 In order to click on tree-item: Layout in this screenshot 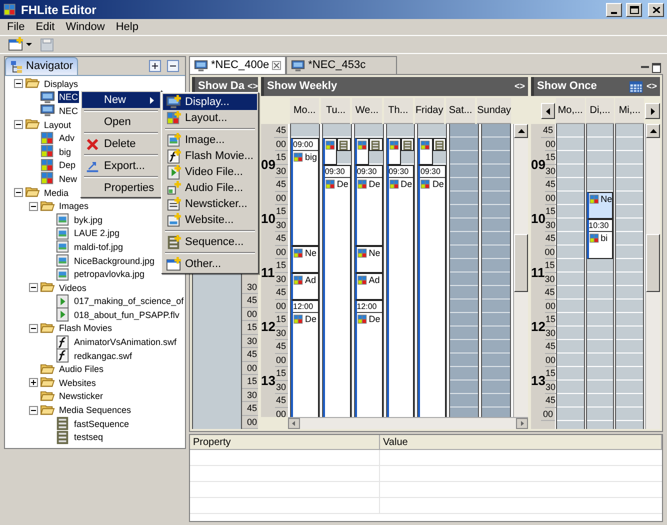, I will do `click(57, 124)`.